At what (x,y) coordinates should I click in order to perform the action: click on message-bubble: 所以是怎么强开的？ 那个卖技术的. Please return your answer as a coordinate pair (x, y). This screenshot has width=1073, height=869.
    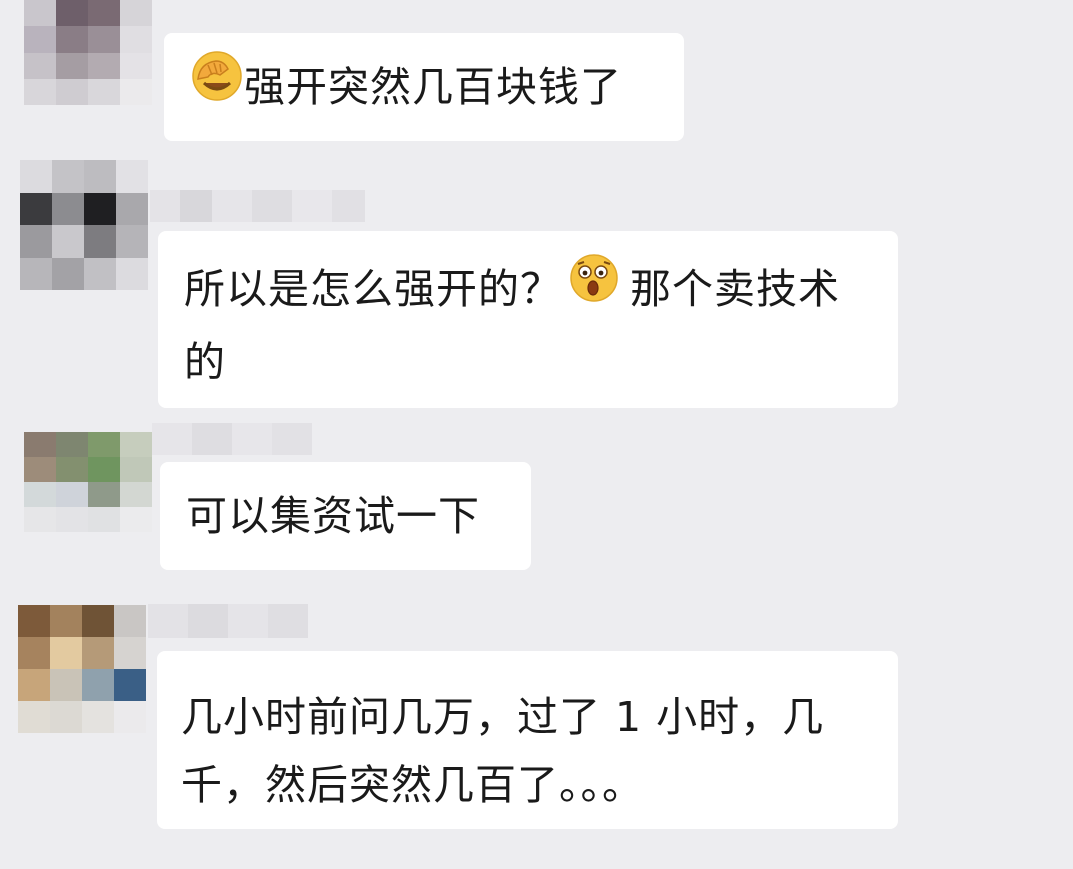
    Looking at the image, I should click on (528, 319).